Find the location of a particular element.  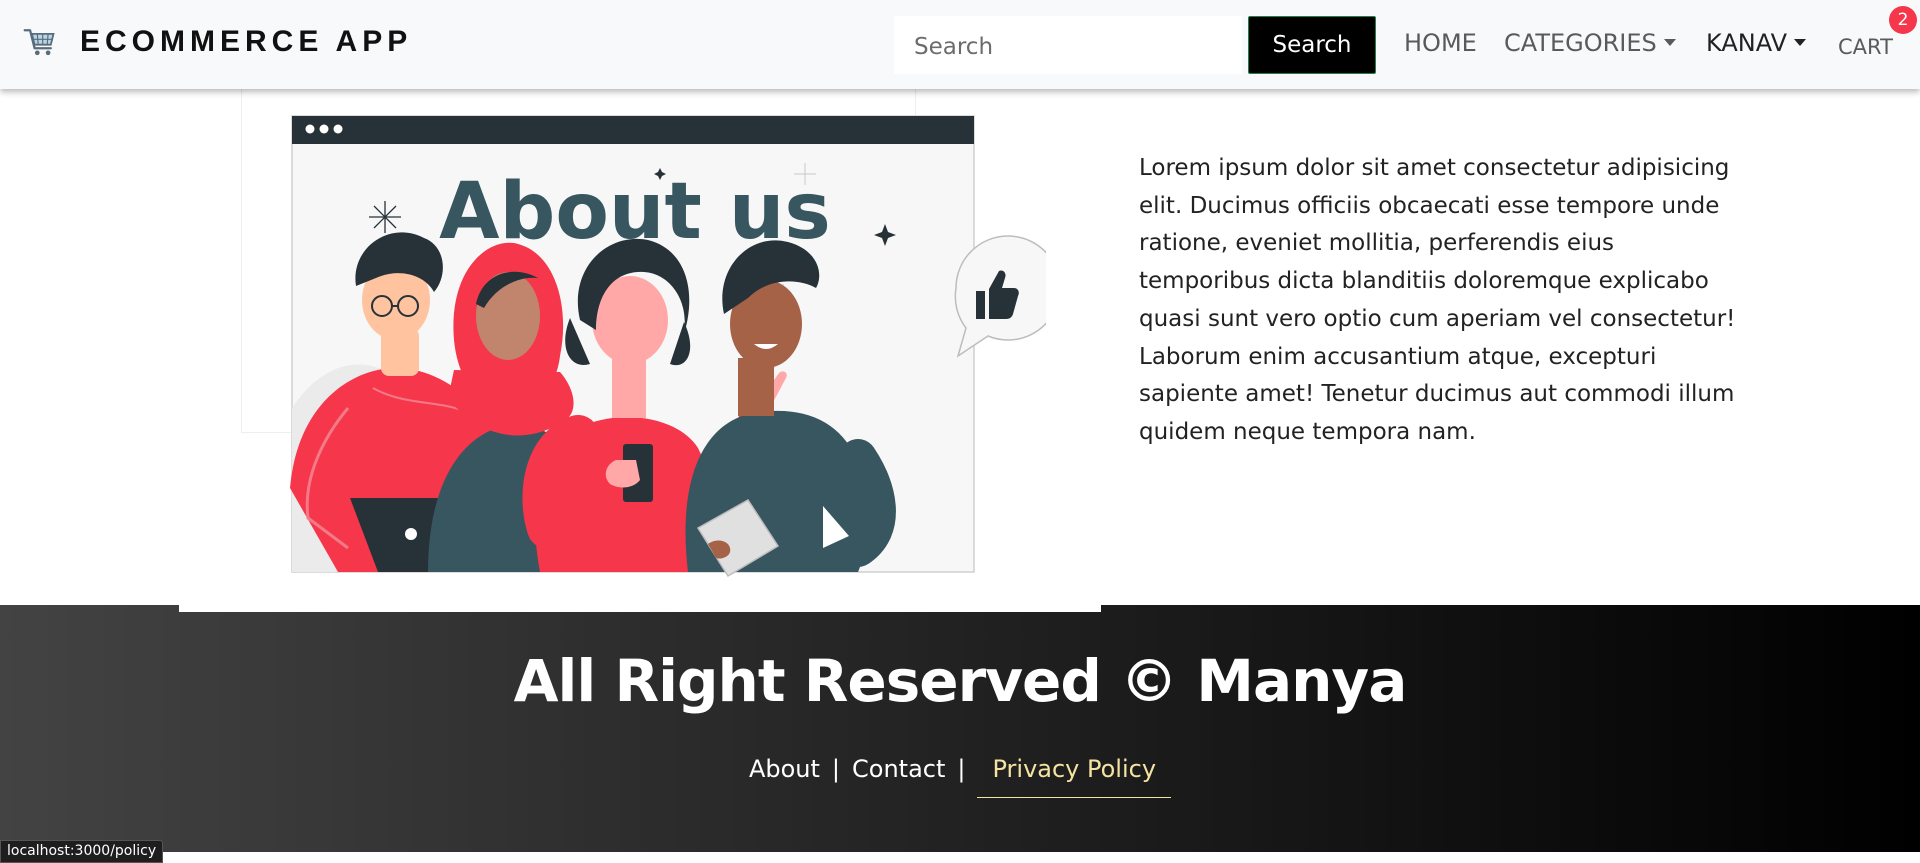

nav-home-label: HOME is located at coordinates (1440, 43).